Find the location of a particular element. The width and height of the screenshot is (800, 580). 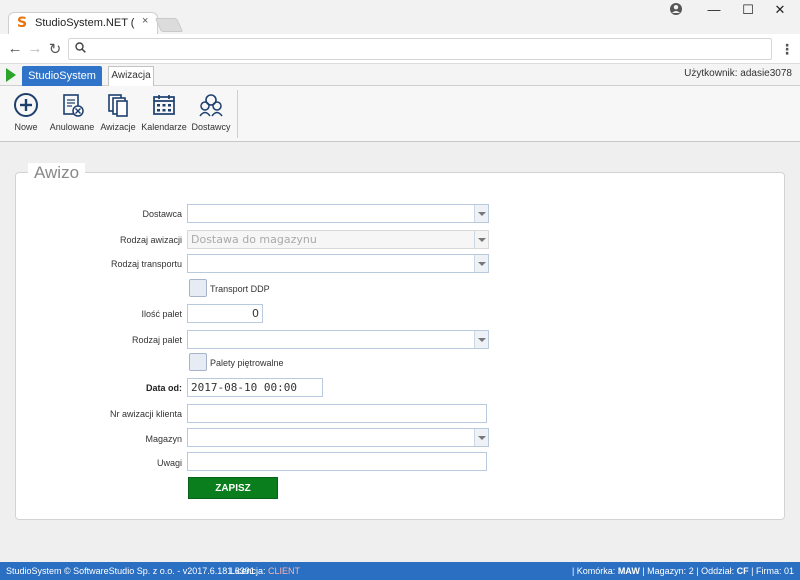

dostawca-select is located at coordinates (338, 213).